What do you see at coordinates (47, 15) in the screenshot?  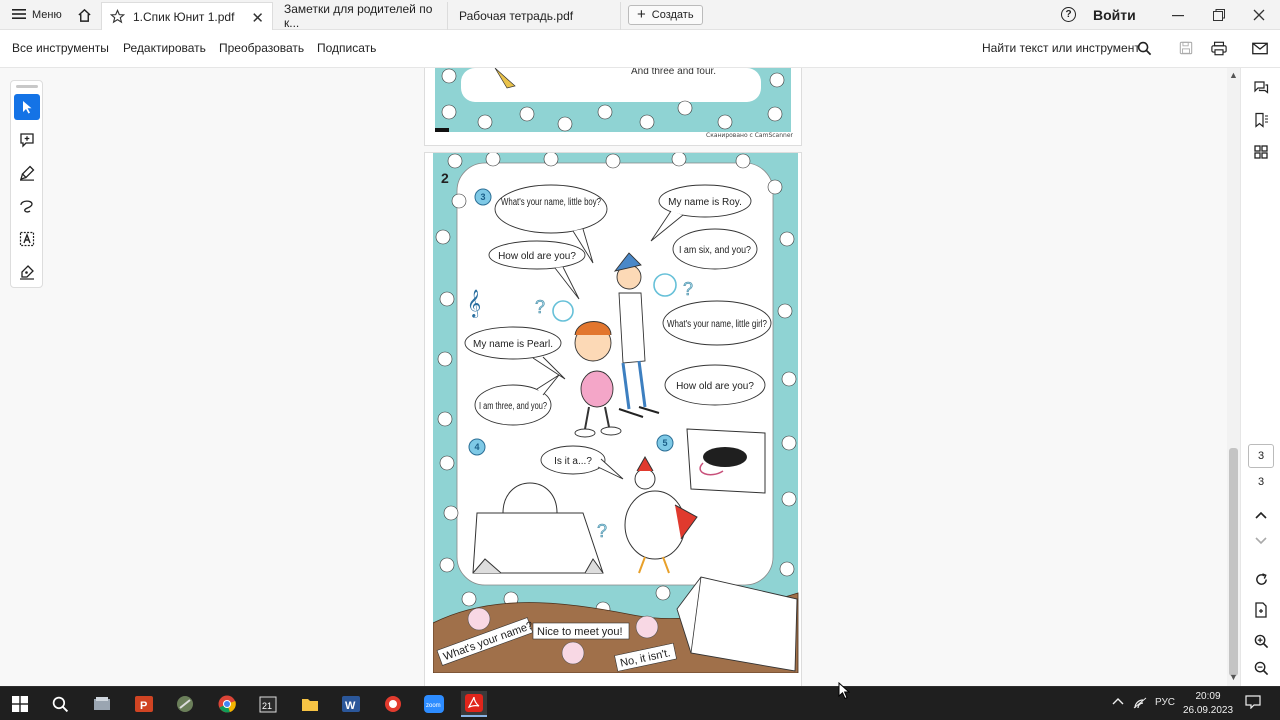 I see `menu-label: Меню` at bounding box center [47, 15].